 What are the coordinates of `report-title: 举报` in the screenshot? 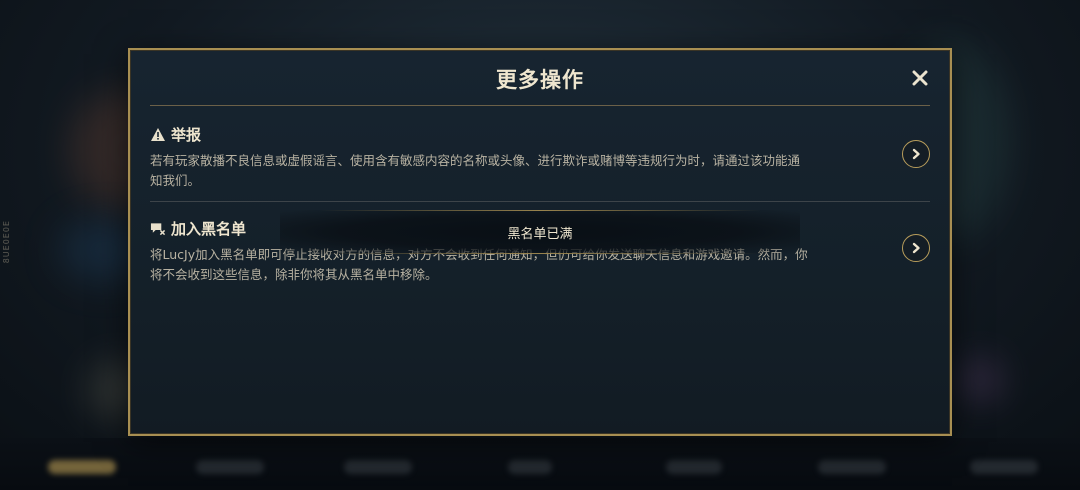 It's located at (186, 135).